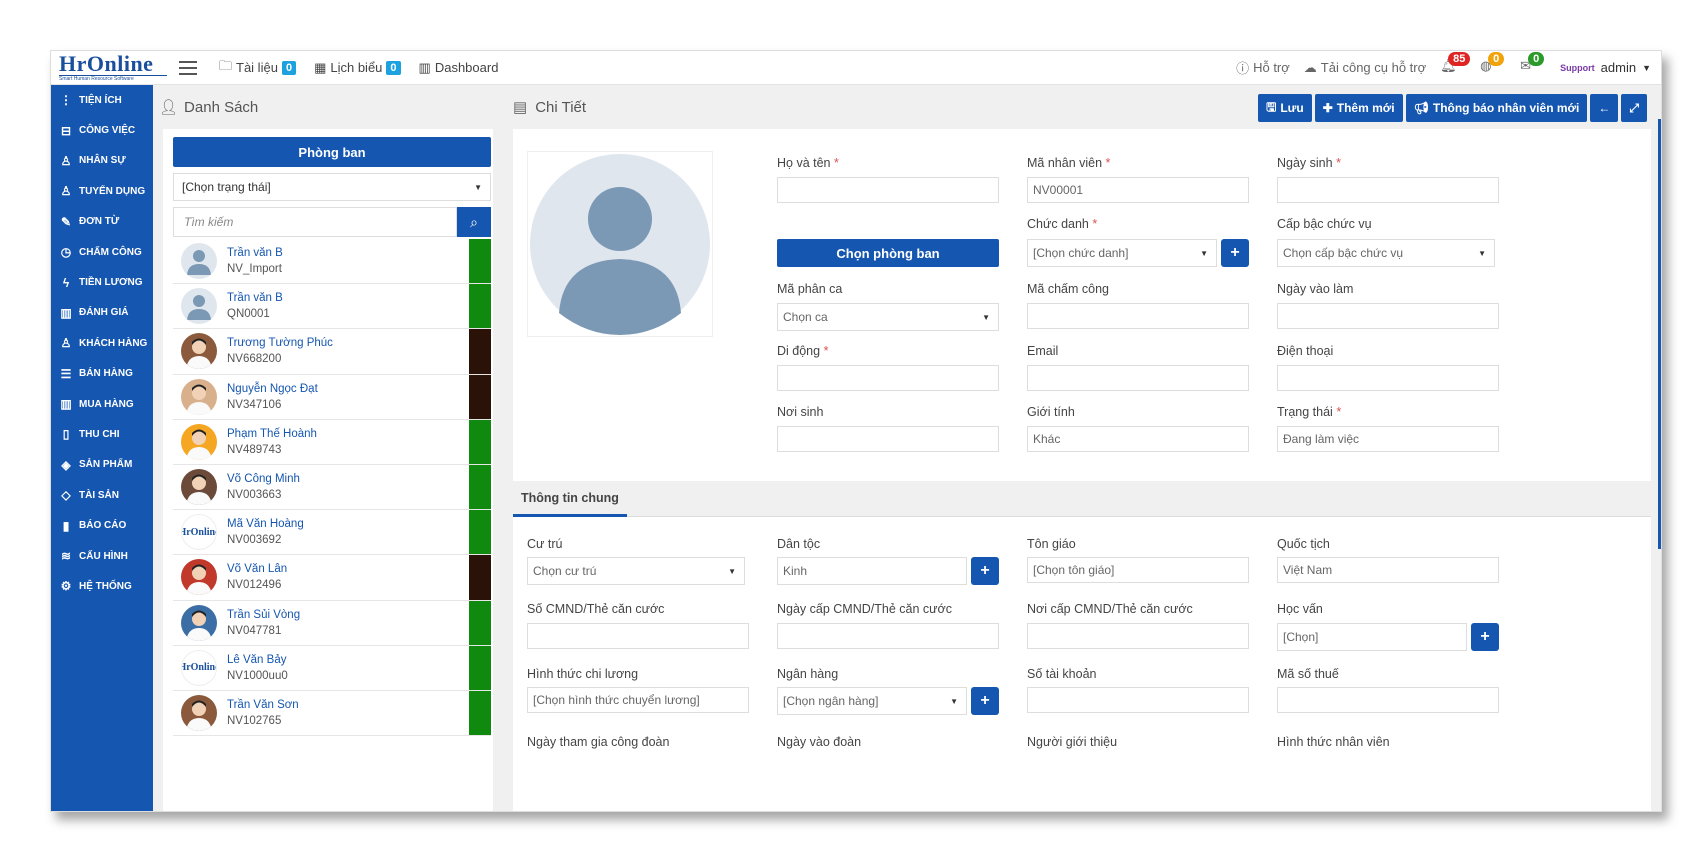 The image size is (1700, 860). I want to click on gender-input: Khác, so click(1138, 439).